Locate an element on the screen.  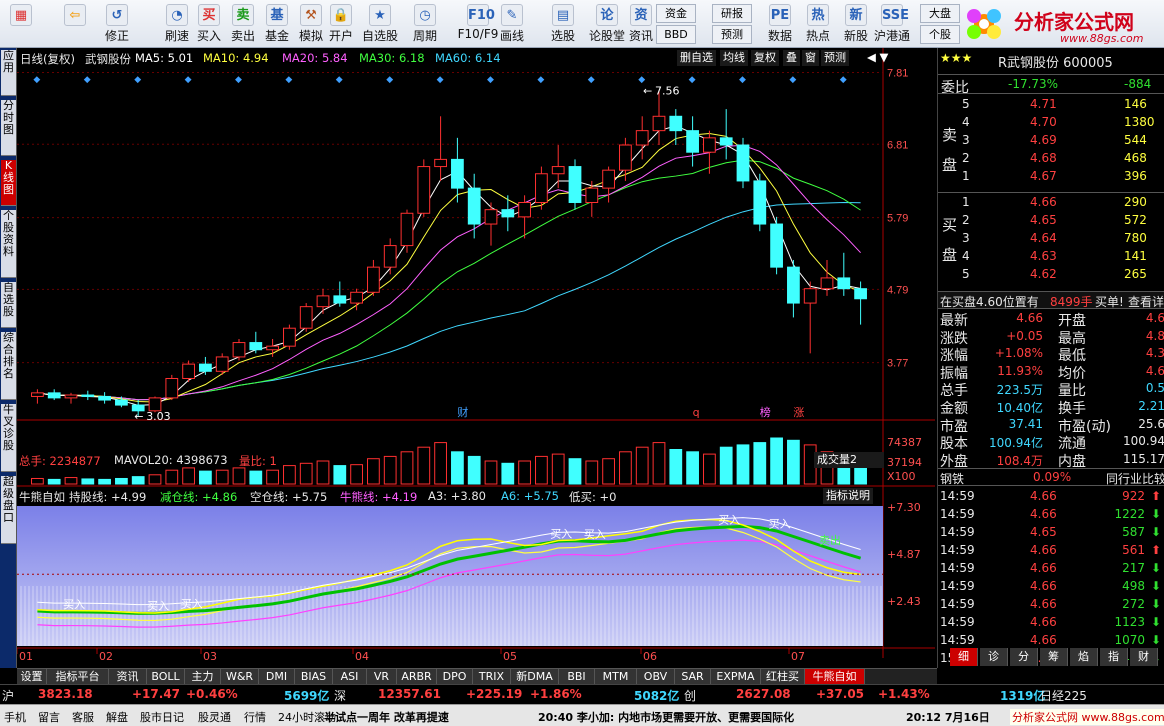
quote-tab: 指 is located at coordinates (1114, 657).